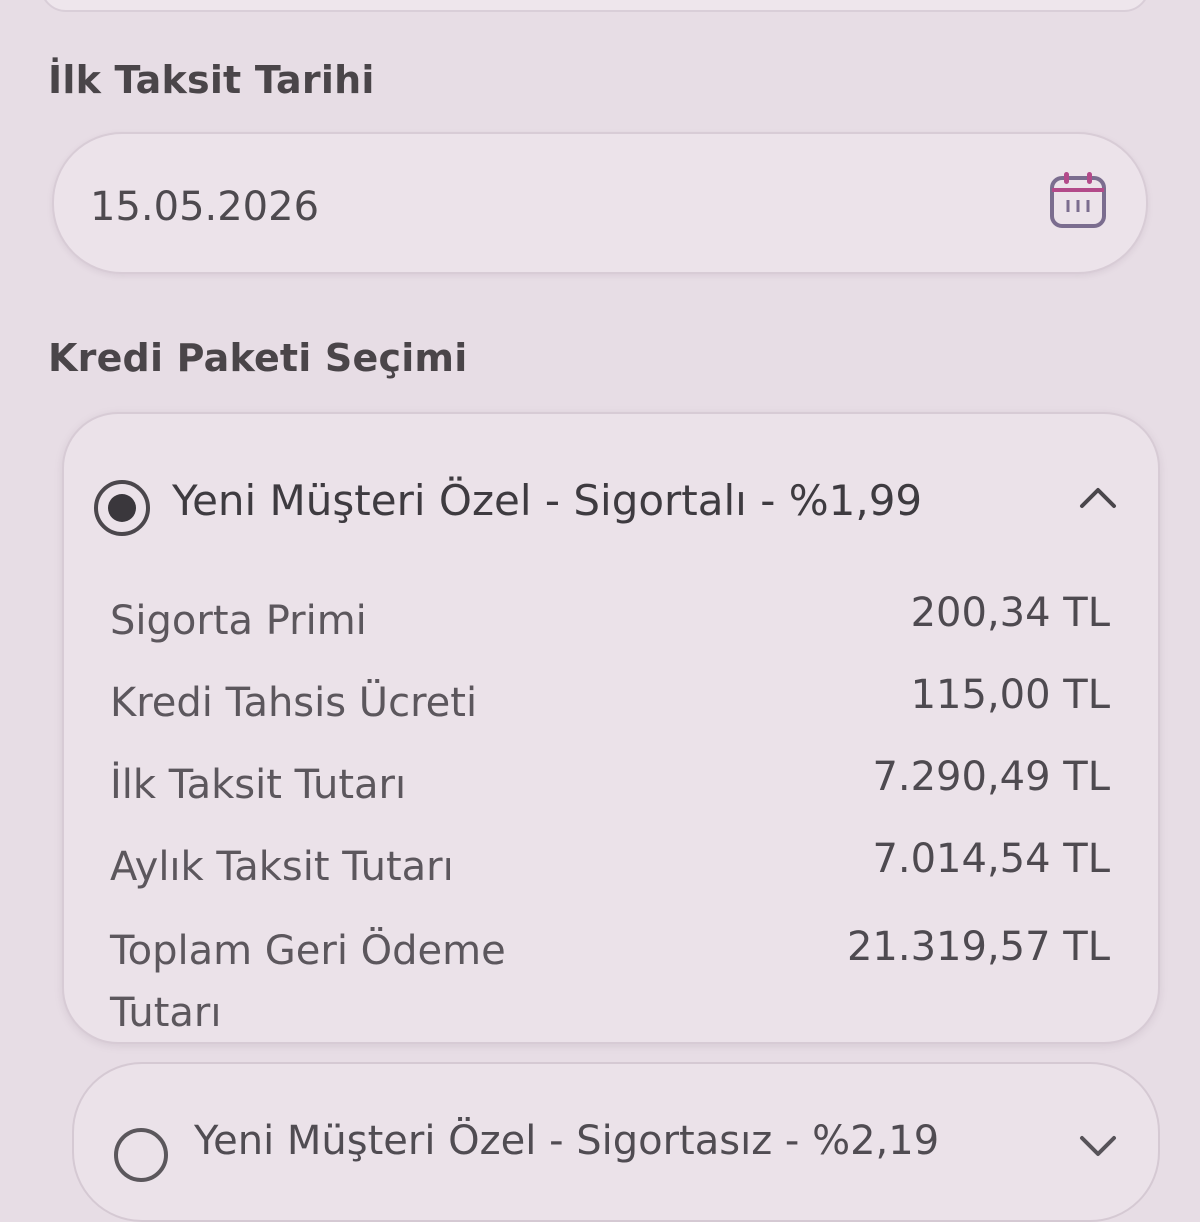  I want to click on total-repayment-amount-value: 21.319,57 TL, so click(978, 947).